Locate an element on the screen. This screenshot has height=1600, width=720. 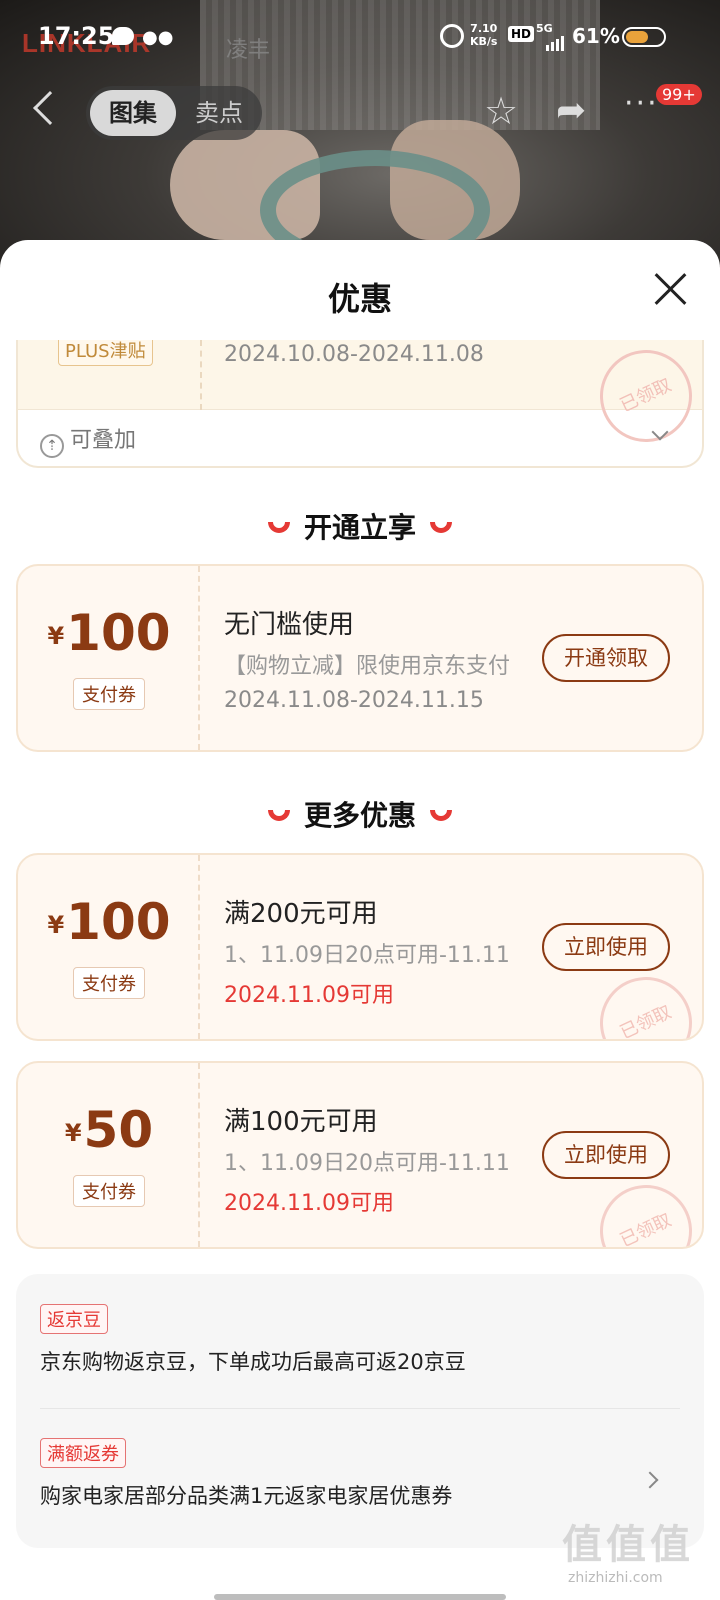
stackable-label: 可叠加 is located at coordinates (103, 440).